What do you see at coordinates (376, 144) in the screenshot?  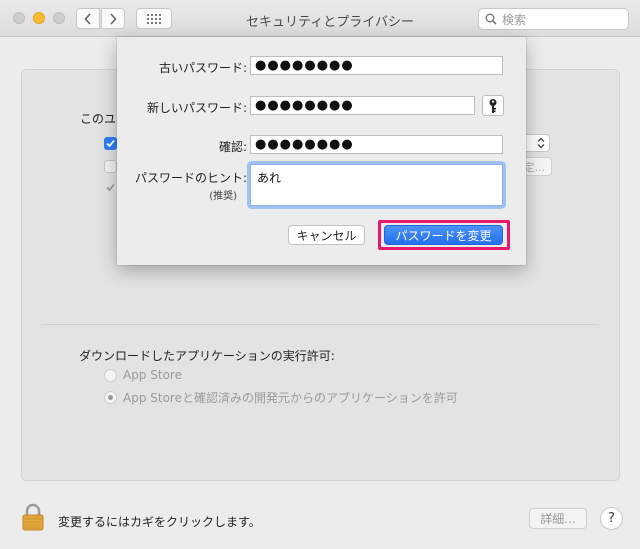 I see `confirm-password-field: ●●●●●●●●` at bounding box center [376, 144].